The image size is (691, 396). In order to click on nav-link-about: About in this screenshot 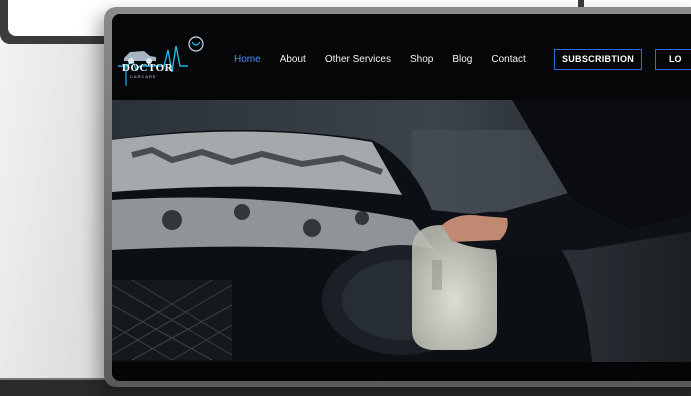, I will do `click(293, 59)`.